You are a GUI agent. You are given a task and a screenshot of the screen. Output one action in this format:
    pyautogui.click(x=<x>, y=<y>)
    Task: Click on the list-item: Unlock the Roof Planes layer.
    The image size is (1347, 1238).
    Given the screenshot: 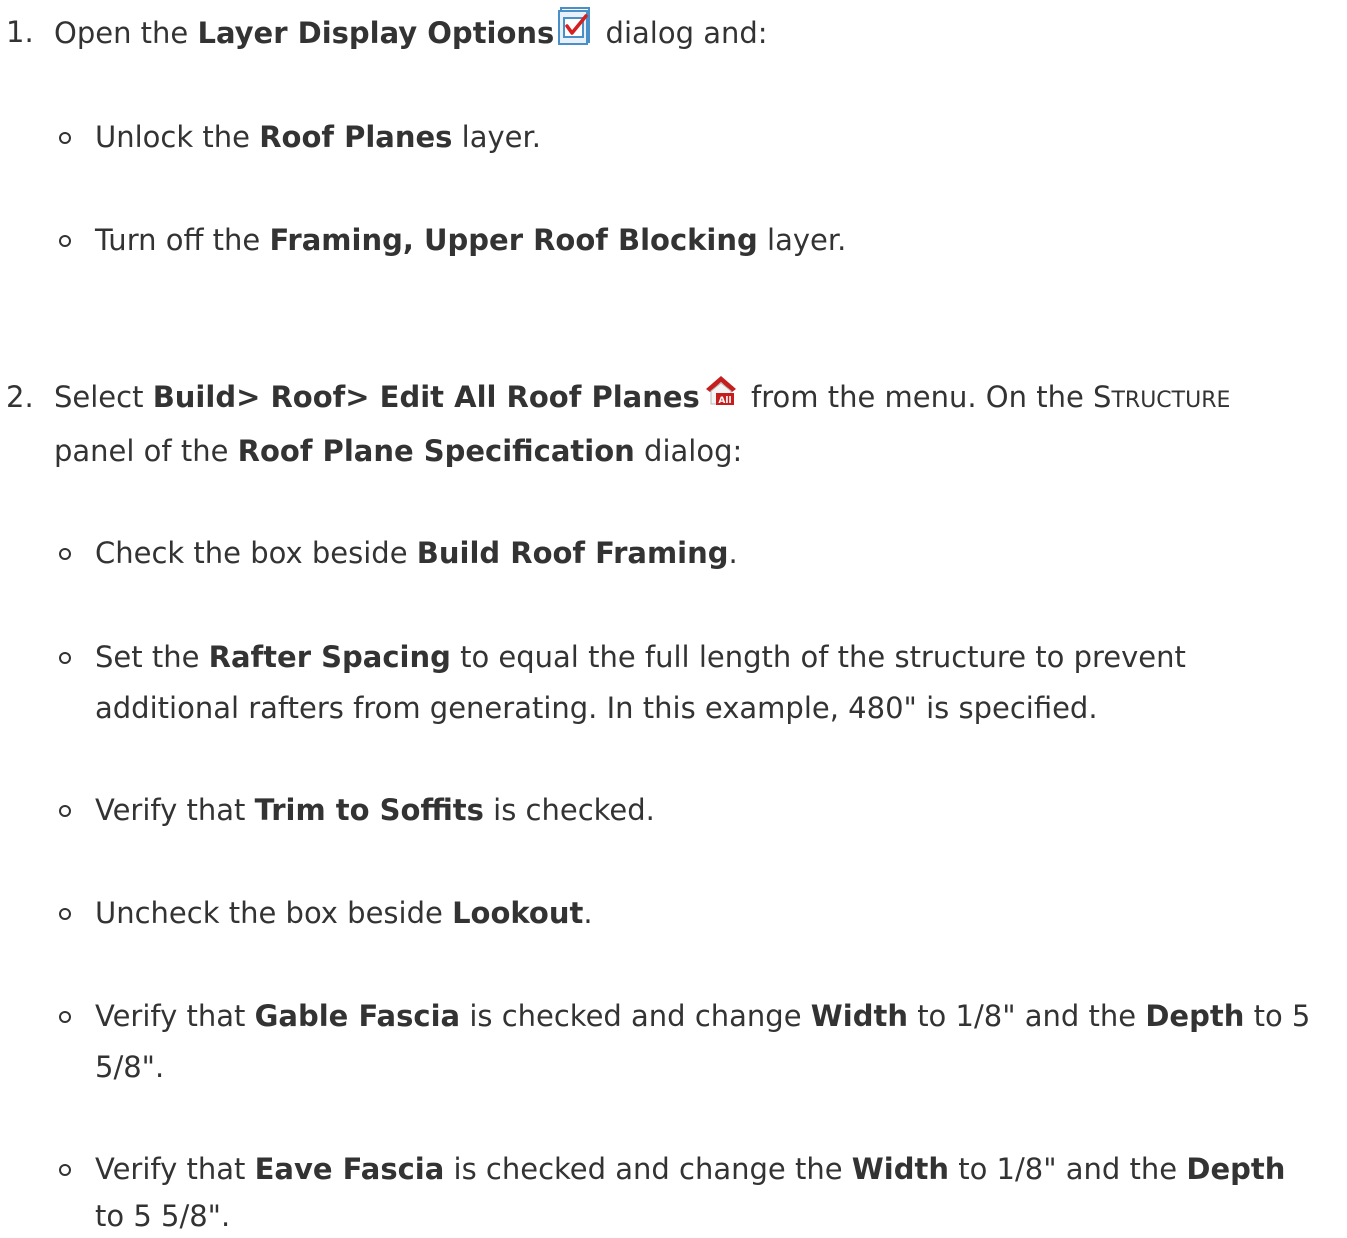 What is the action you would take?
    pyautogui.click(x=318, y=137)
    